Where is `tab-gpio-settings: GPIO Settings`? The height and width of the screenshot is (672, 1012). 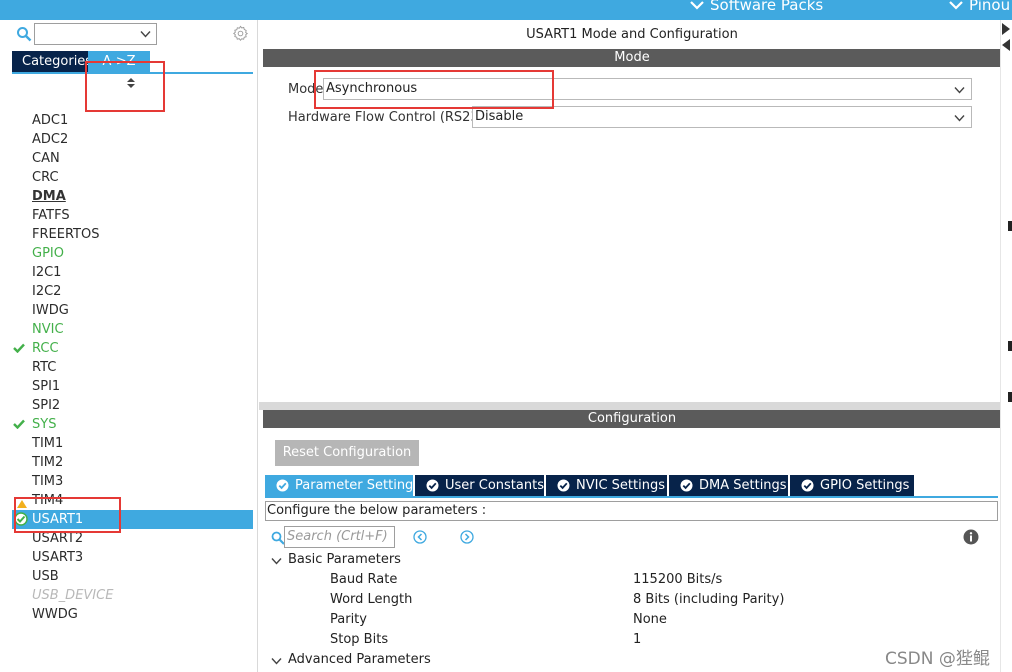
tab-gpio-settings: GPIO Settings is located at coordinates (852, 485).